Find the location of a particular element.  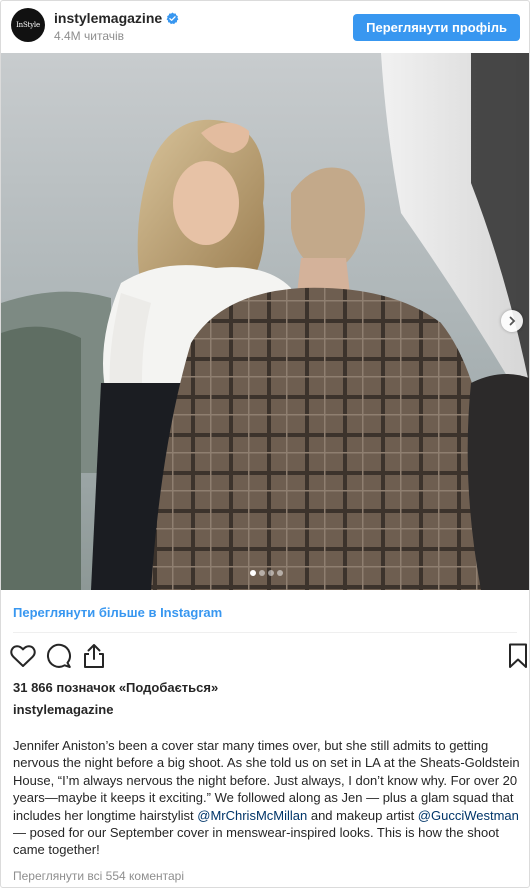

like-button is located at coordinates (23, 656).